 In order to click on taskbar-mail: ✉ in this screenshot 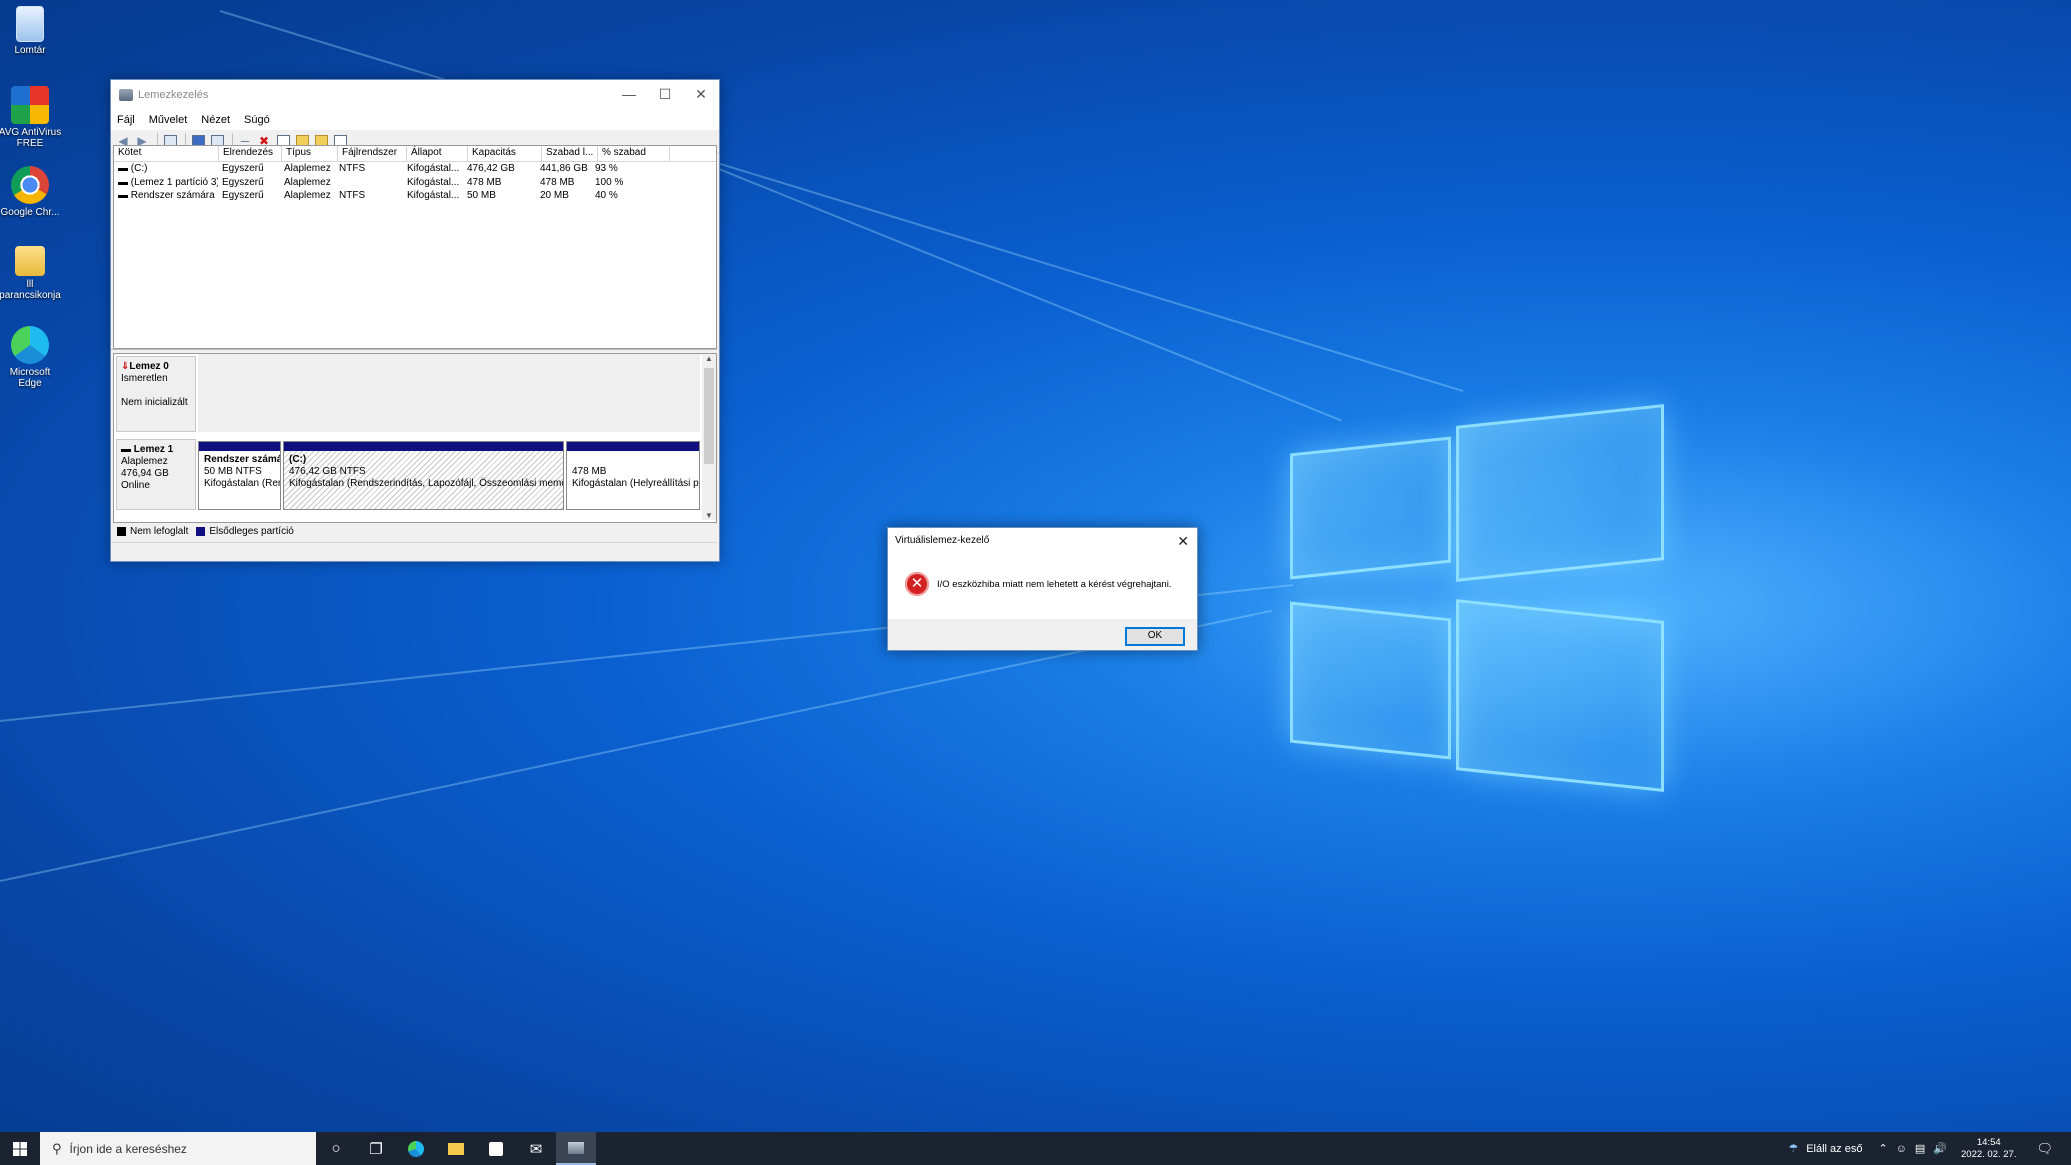, I will do `click(536, 1148)`.